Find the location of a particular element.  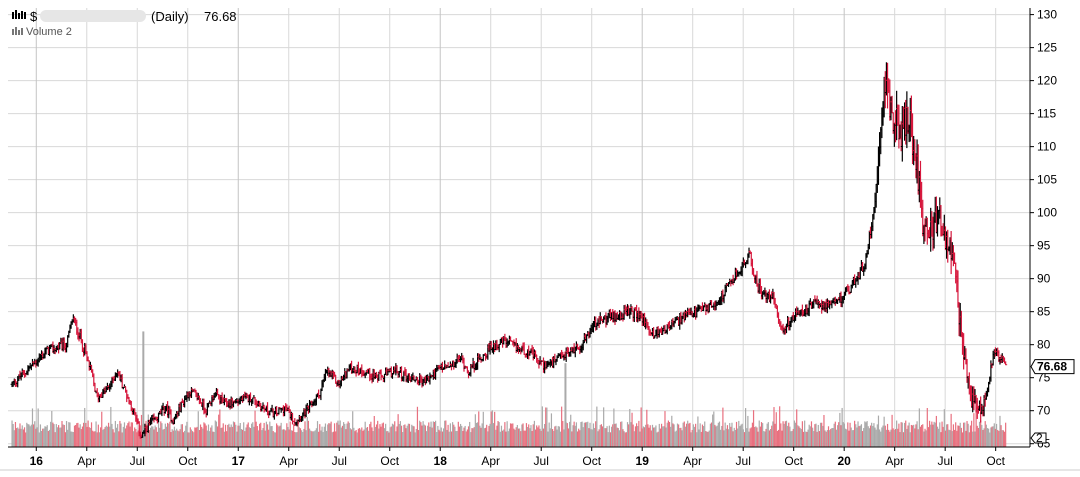

x-tick-label: 18 is located at coordinates (441, 461).